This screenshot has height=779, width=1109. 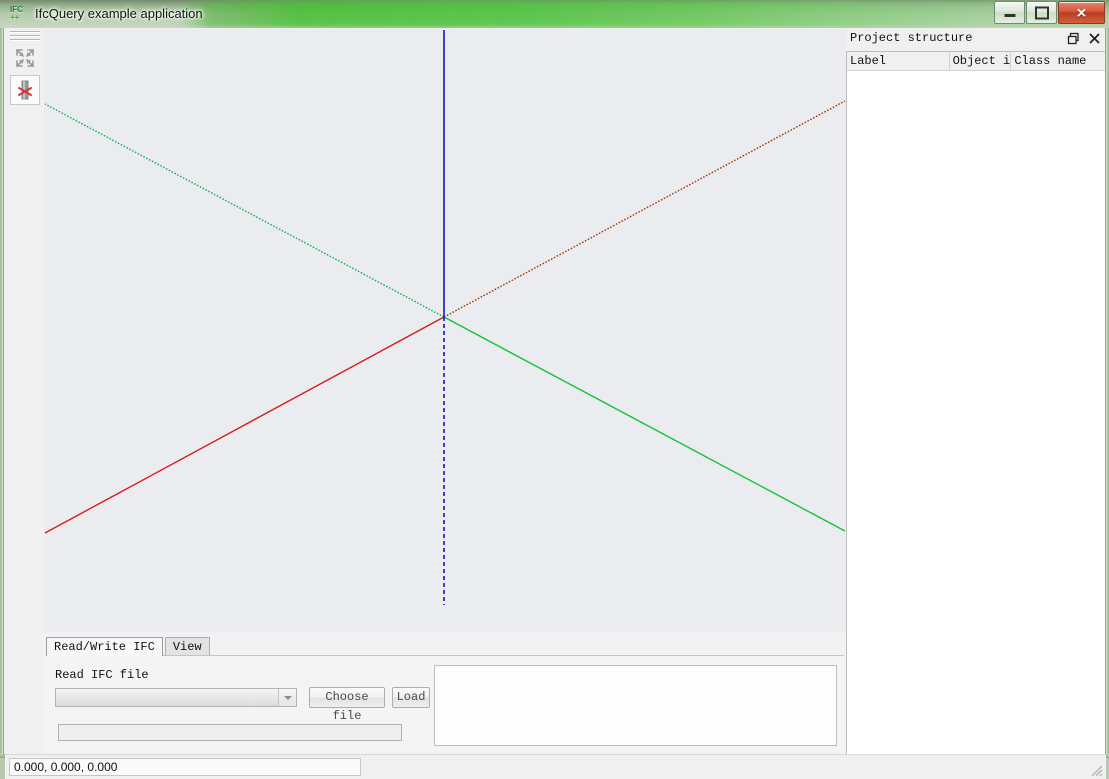 I want to click on close-icon: ✕, so click(x=1081, y=12).